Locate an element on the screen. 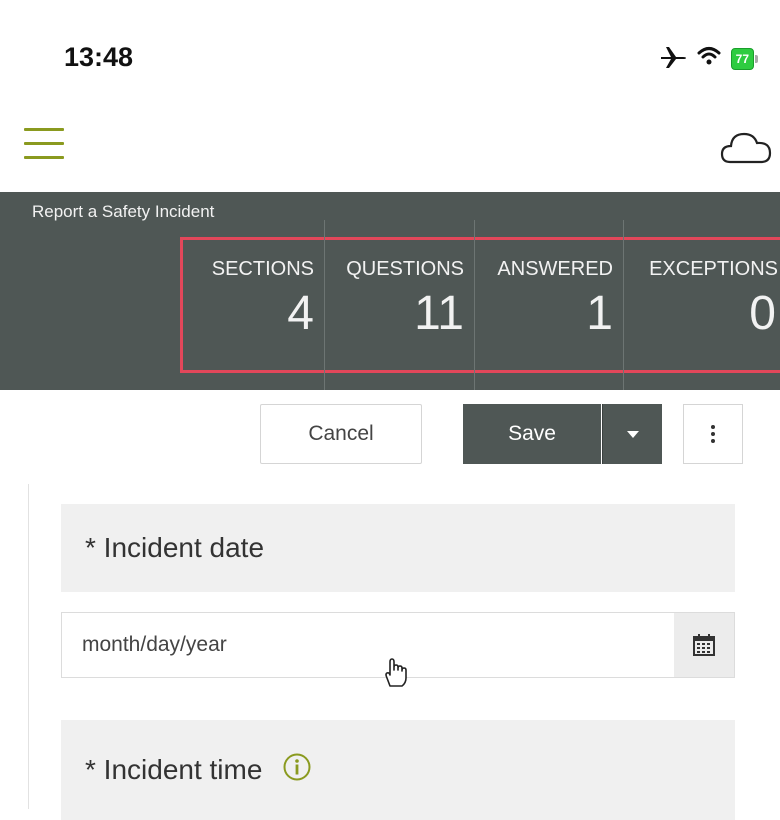 Image resolution: width=780 pixels, height=820 pixels. app-header is located at coordinates (390, 146).